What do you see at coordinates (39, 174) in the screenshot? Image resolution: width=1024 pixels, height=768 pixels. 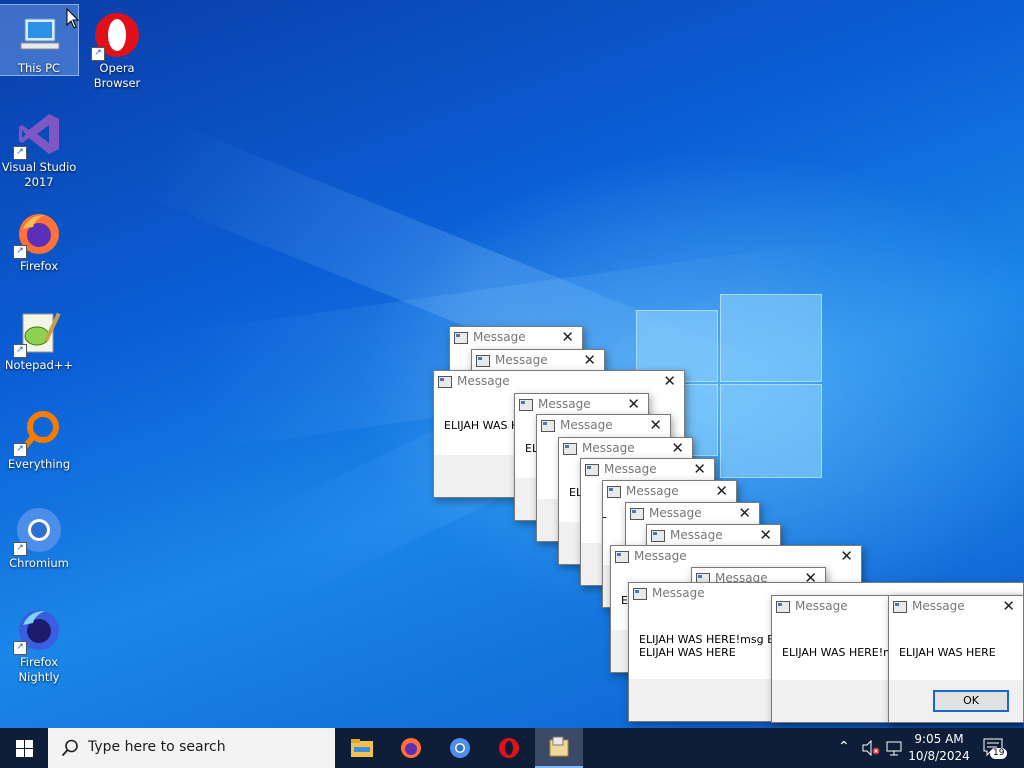 I see `desktop-icon-label: Visual Studio 2017` at bounding box center [39, 174].